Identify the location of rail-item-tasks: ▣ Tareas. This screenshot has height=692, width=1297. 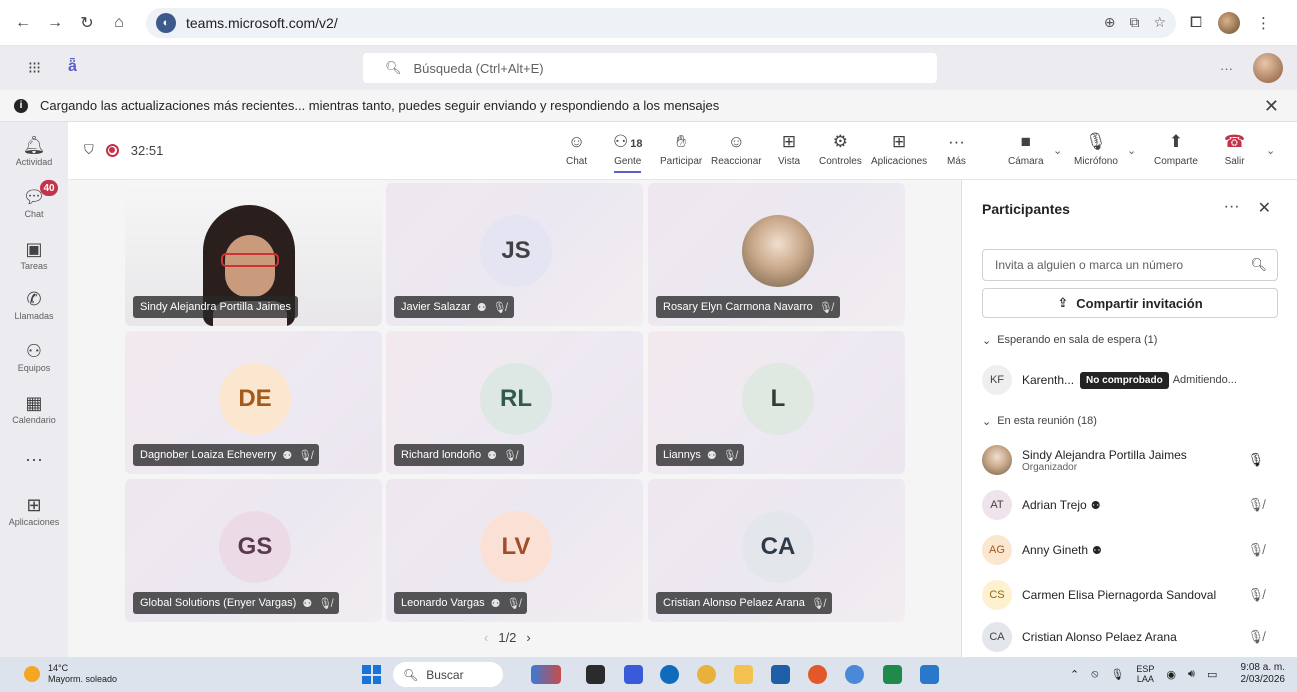
(34, 254).